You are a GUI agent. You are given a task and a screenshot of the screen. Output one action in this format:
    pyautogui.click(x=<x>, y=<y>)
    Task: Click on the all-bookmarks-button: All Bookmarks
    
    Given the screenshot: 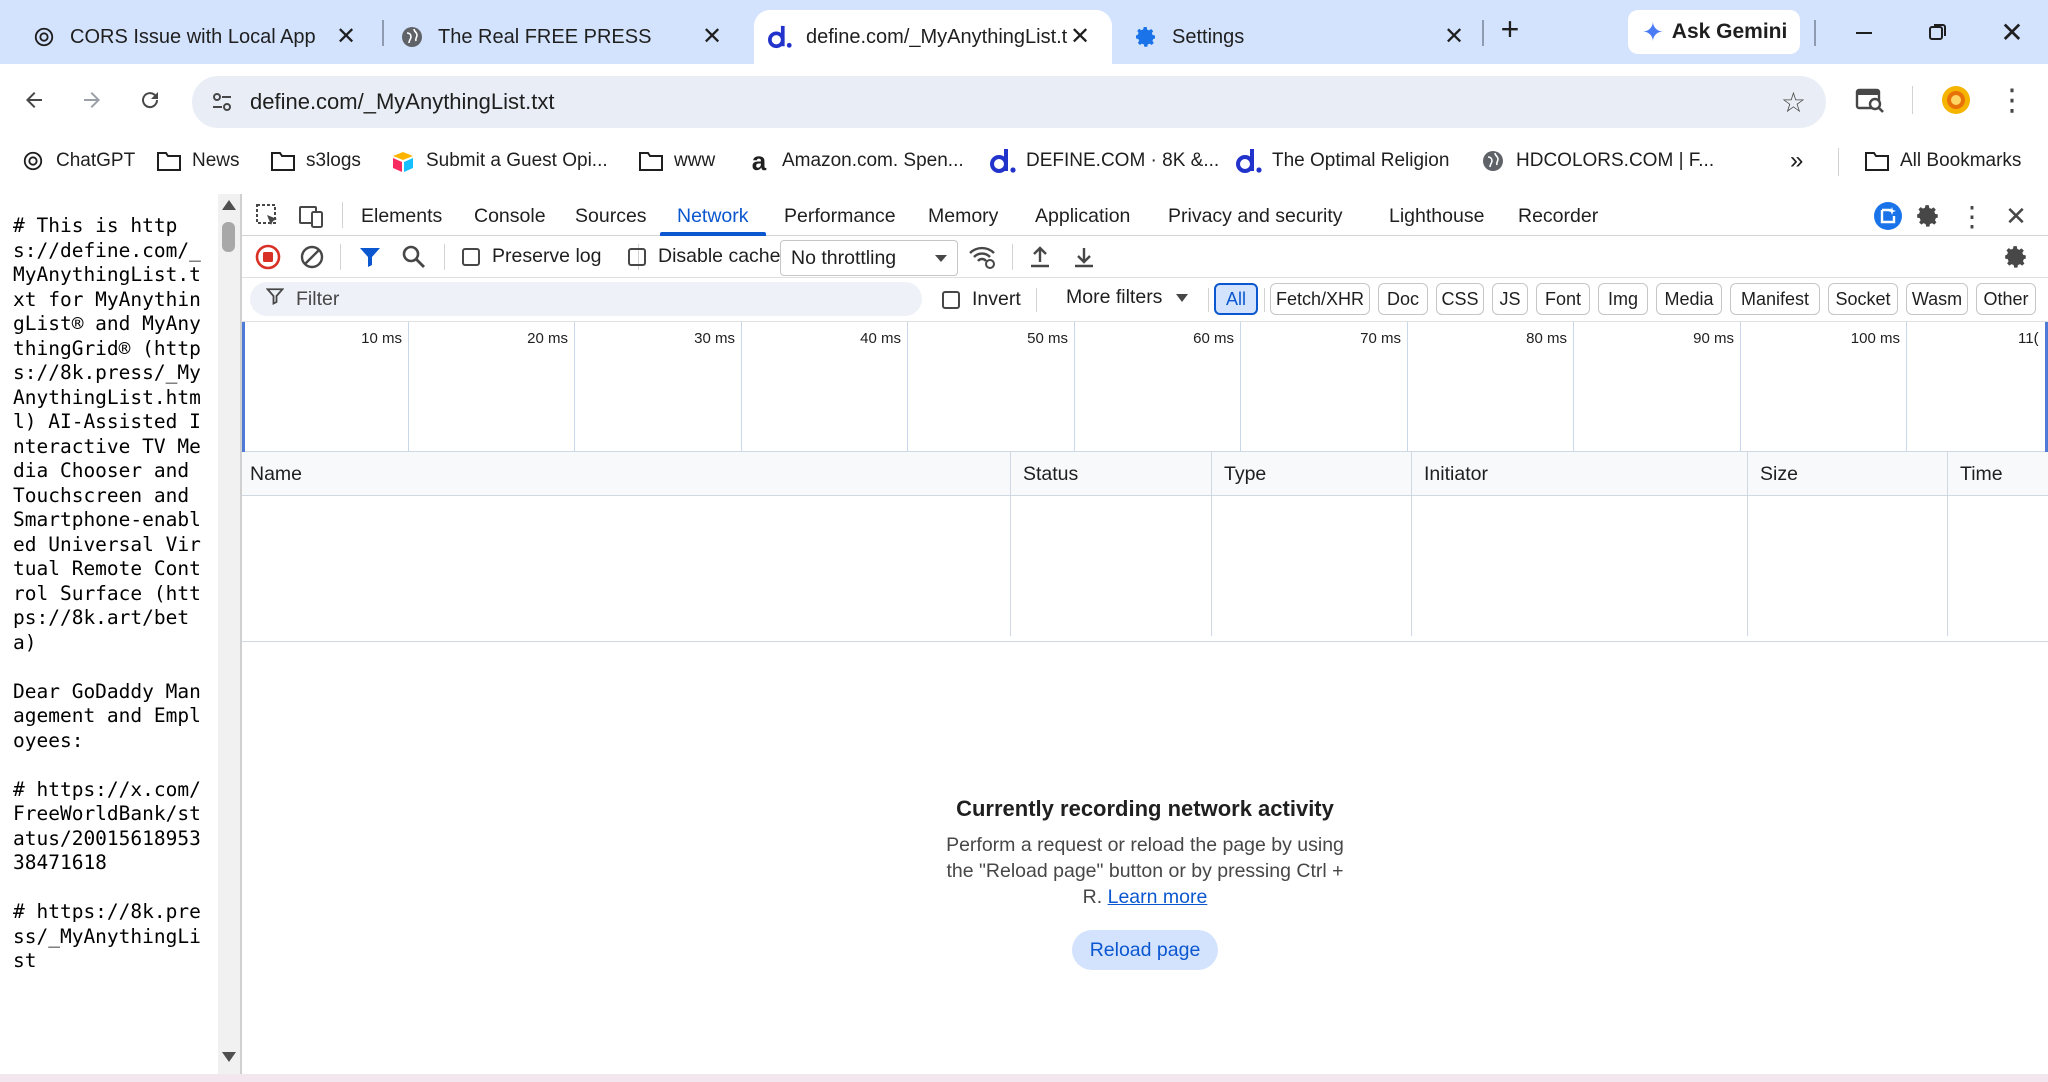 What is the action you would take?
    pyautogui.click(x=1942, y=161)
    